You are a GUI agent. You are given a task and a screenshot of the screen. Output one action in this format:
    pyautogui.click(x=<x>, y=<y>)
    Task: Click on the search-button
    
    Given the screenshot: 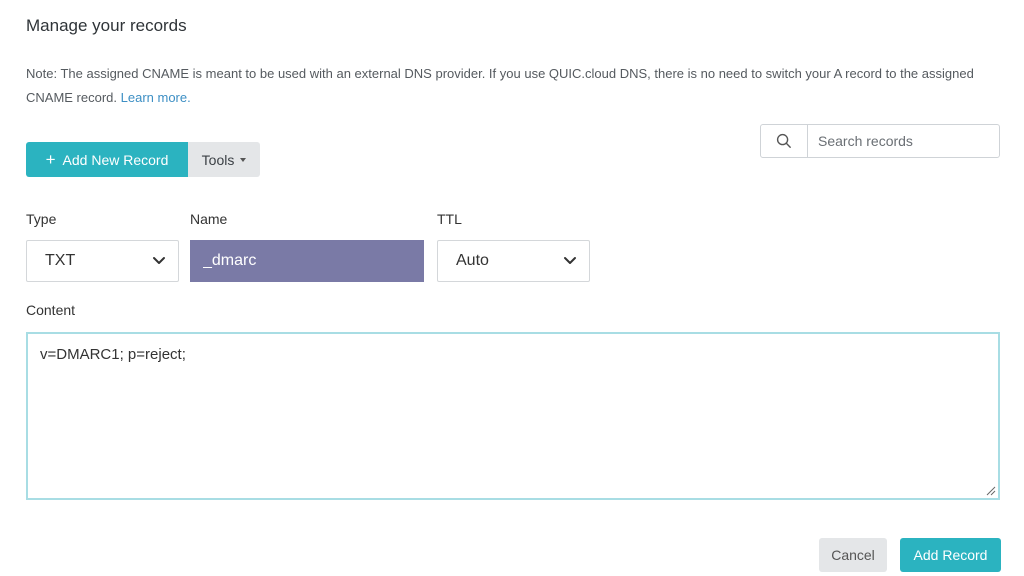 What is the action you would take?
    pyautogui.click(x=784, y=141)
    